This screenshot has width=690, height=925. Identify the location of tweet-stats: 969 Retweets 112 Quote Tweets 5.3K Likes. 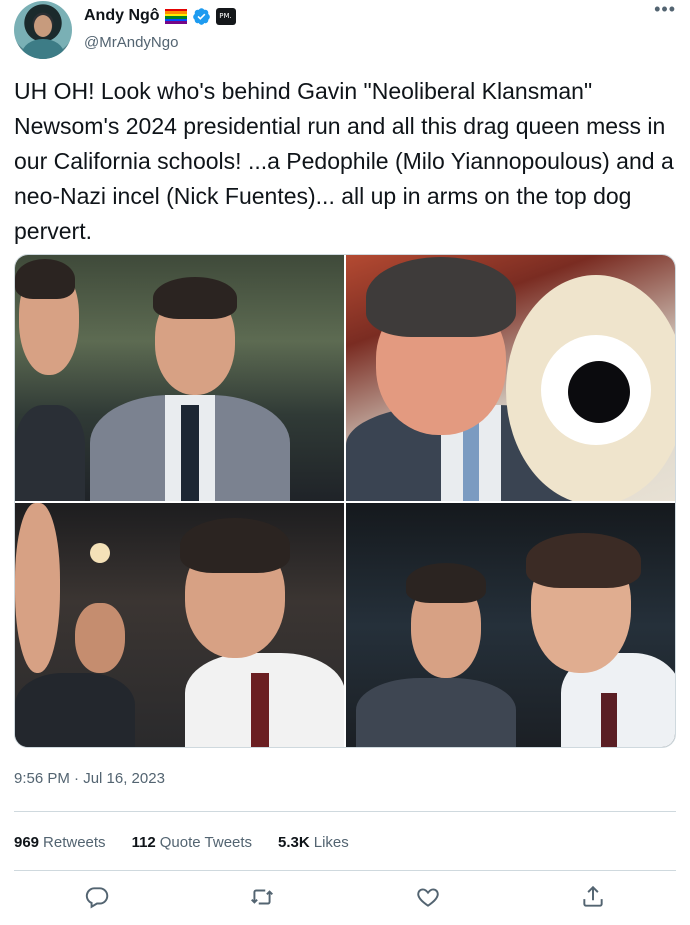
(181, 842).